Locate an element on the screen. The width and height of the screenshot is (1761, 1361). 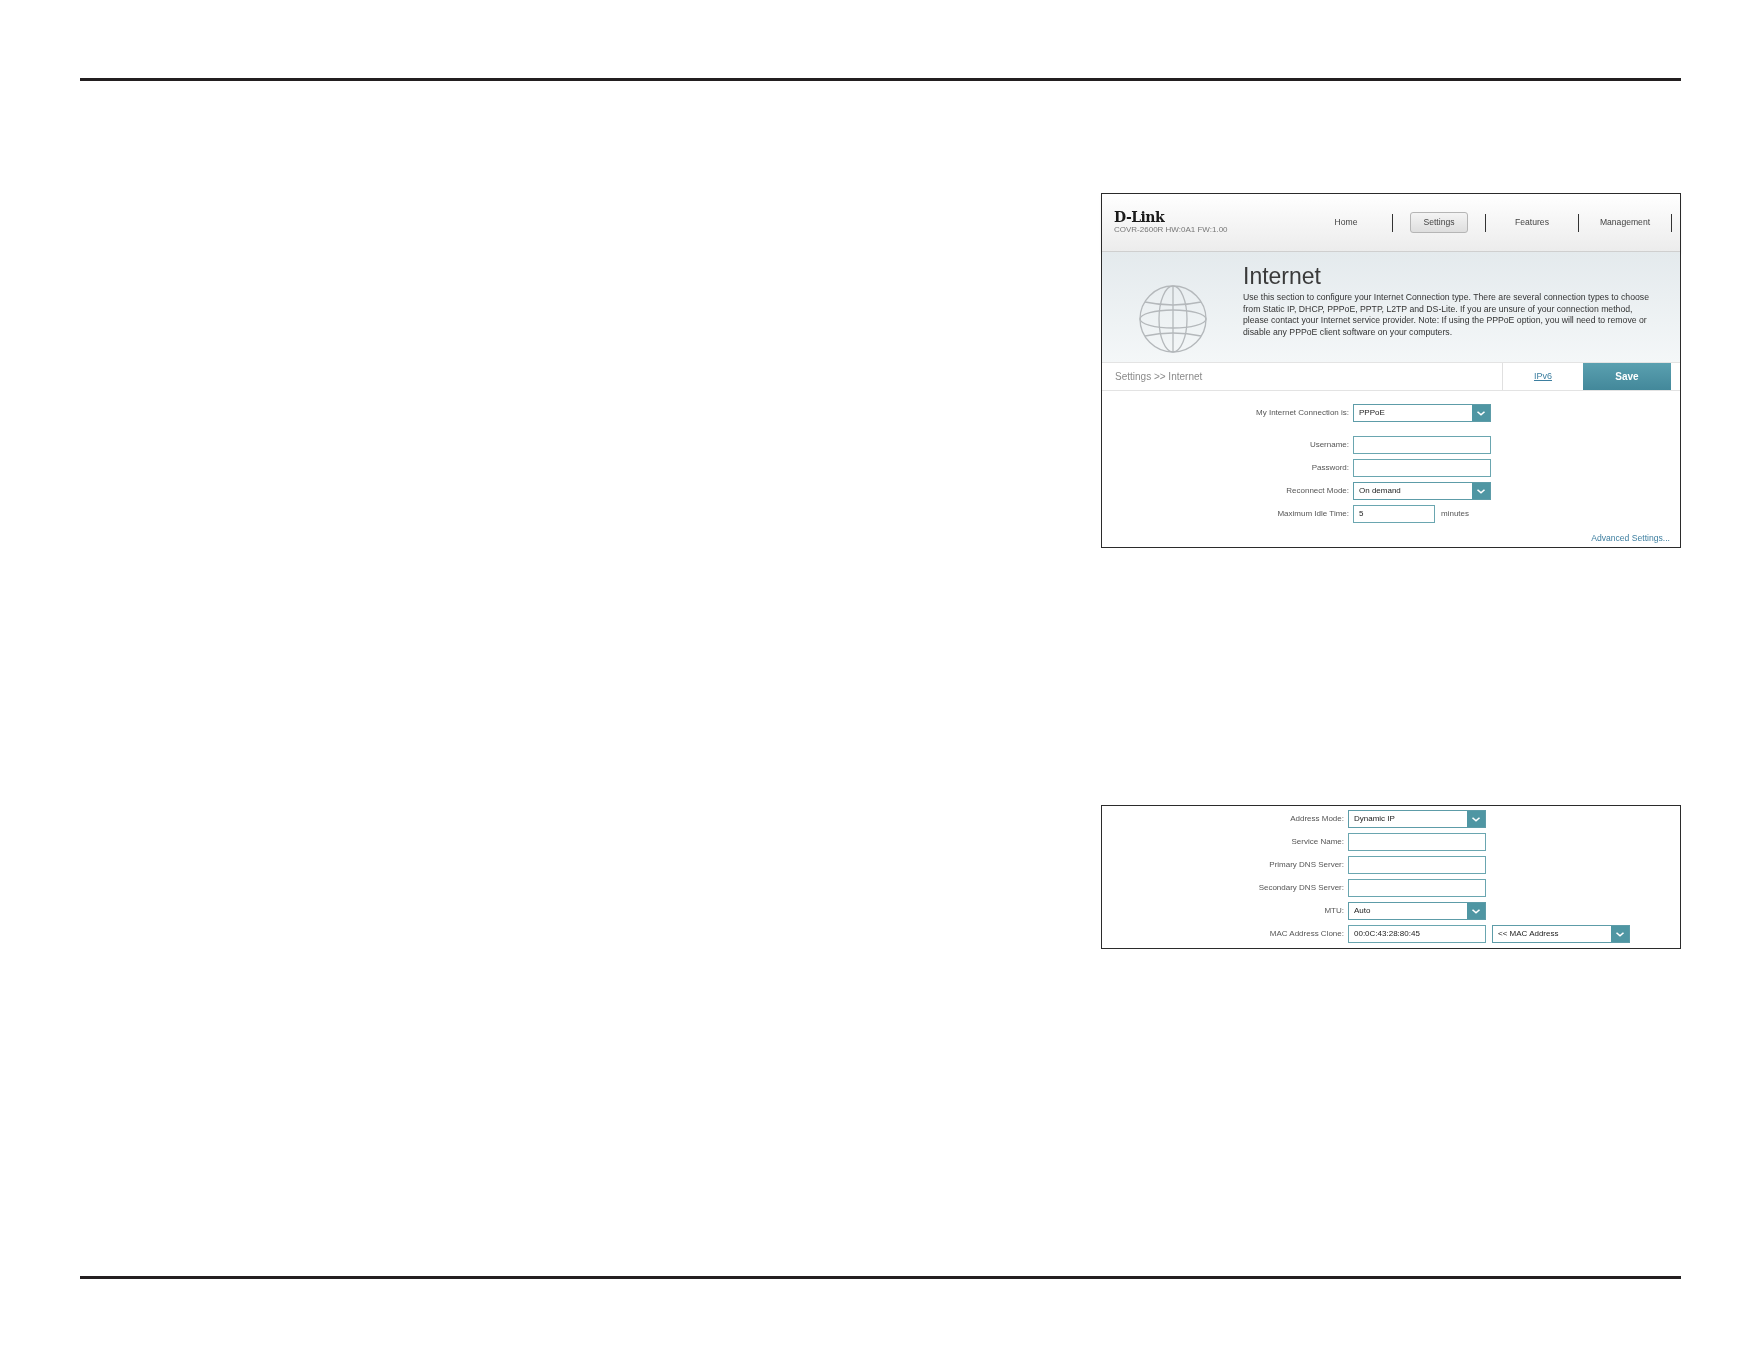
globe-icon is located at coordinates (1172, 319).